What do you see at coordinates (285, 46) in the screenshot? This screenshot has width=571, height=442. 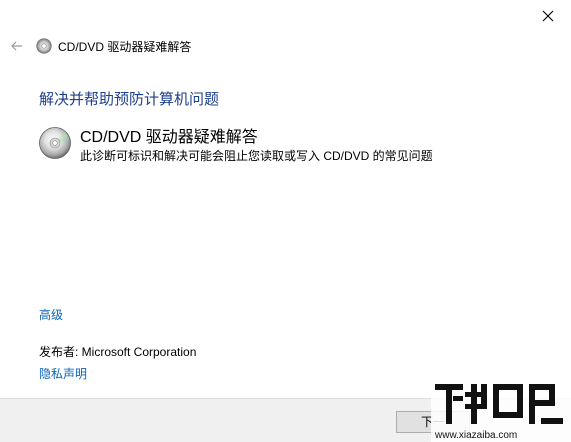 I see `title-bar: CD/DVD 驱动器疑难解答` at bounding box center [285, 46].